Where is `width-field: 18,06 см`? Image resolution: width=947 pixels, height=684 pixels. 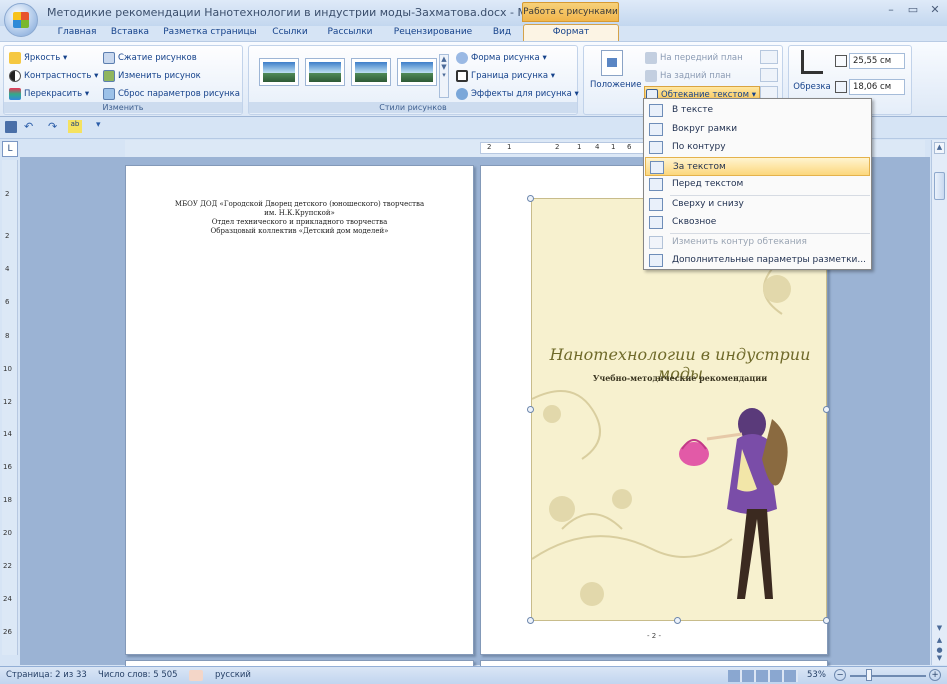 width-field: 18,06 см is located at coordinates (877, 87).